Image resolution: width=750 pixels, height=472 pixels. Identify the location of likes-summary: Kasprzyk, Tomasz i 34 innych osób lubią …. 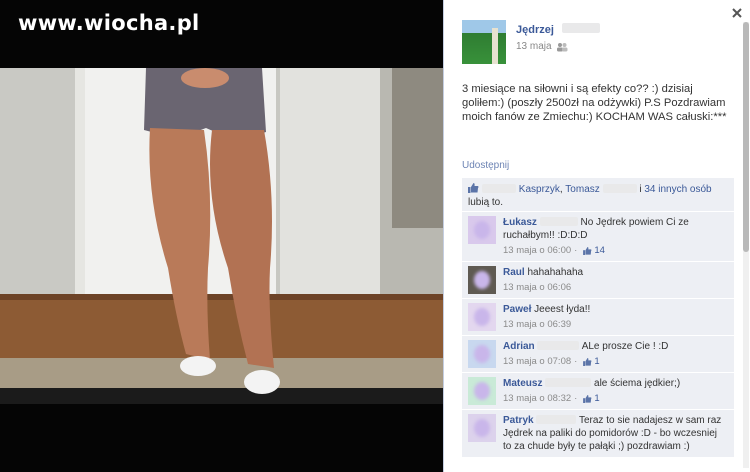
(598, 196).